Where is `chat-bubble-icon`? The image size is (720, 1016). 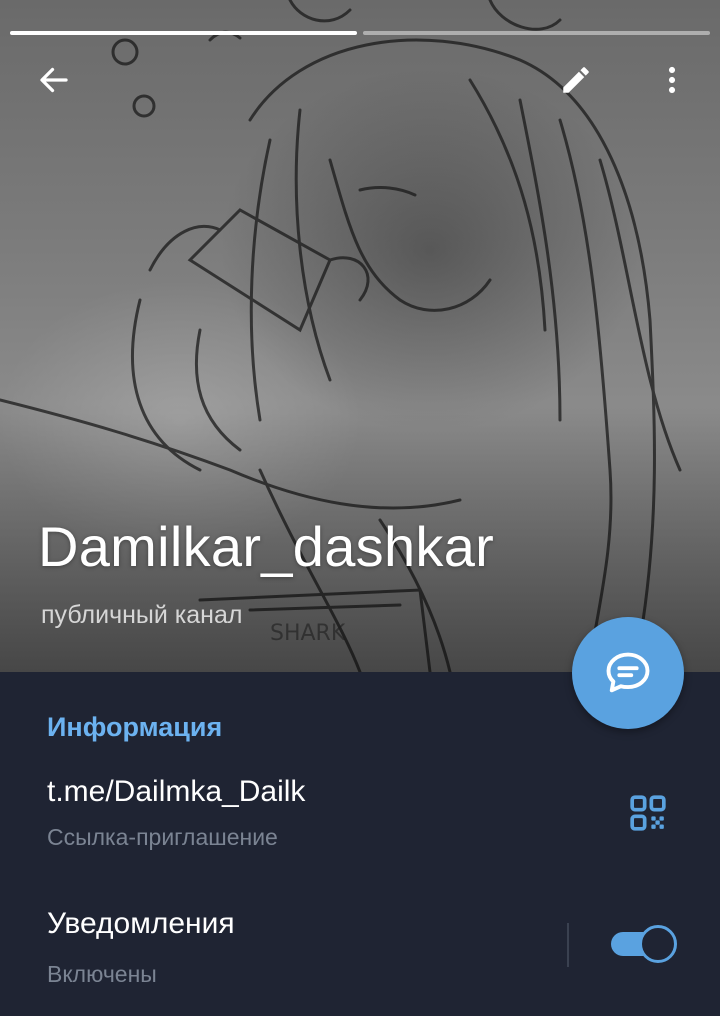 chat-bubble-icon is located at coordinates (628, 672).